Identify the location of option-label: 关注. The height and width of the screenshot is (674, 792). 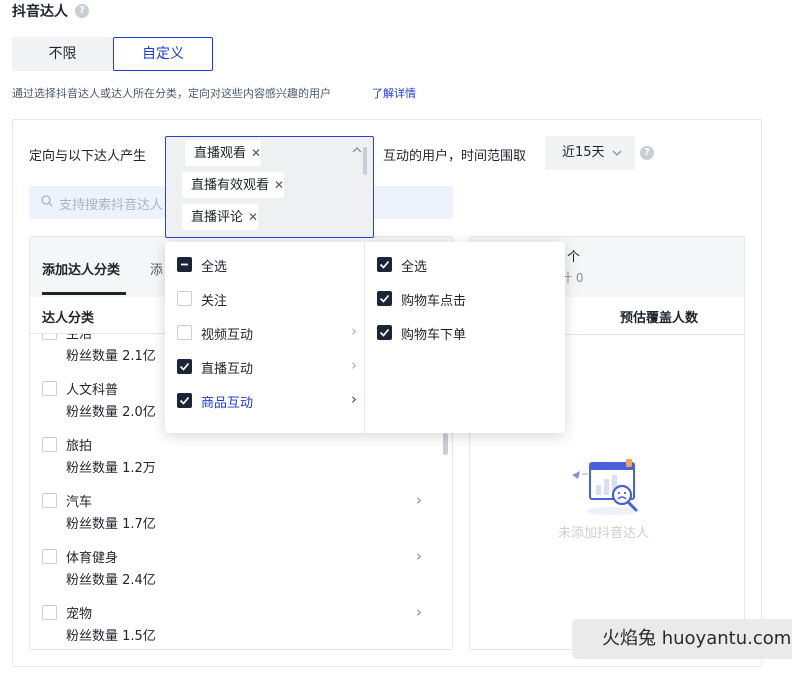
(214, 301).